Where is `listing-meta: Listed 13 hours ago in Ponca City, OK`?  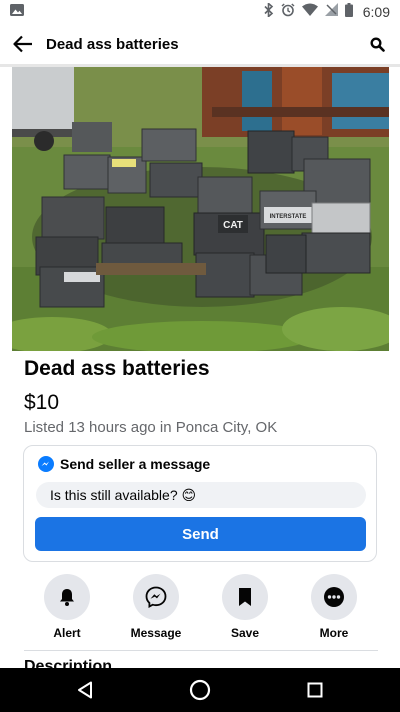
listing-meta: Listed 13 hours ago in Ponca City, OK is located at coordinates (151, 427).